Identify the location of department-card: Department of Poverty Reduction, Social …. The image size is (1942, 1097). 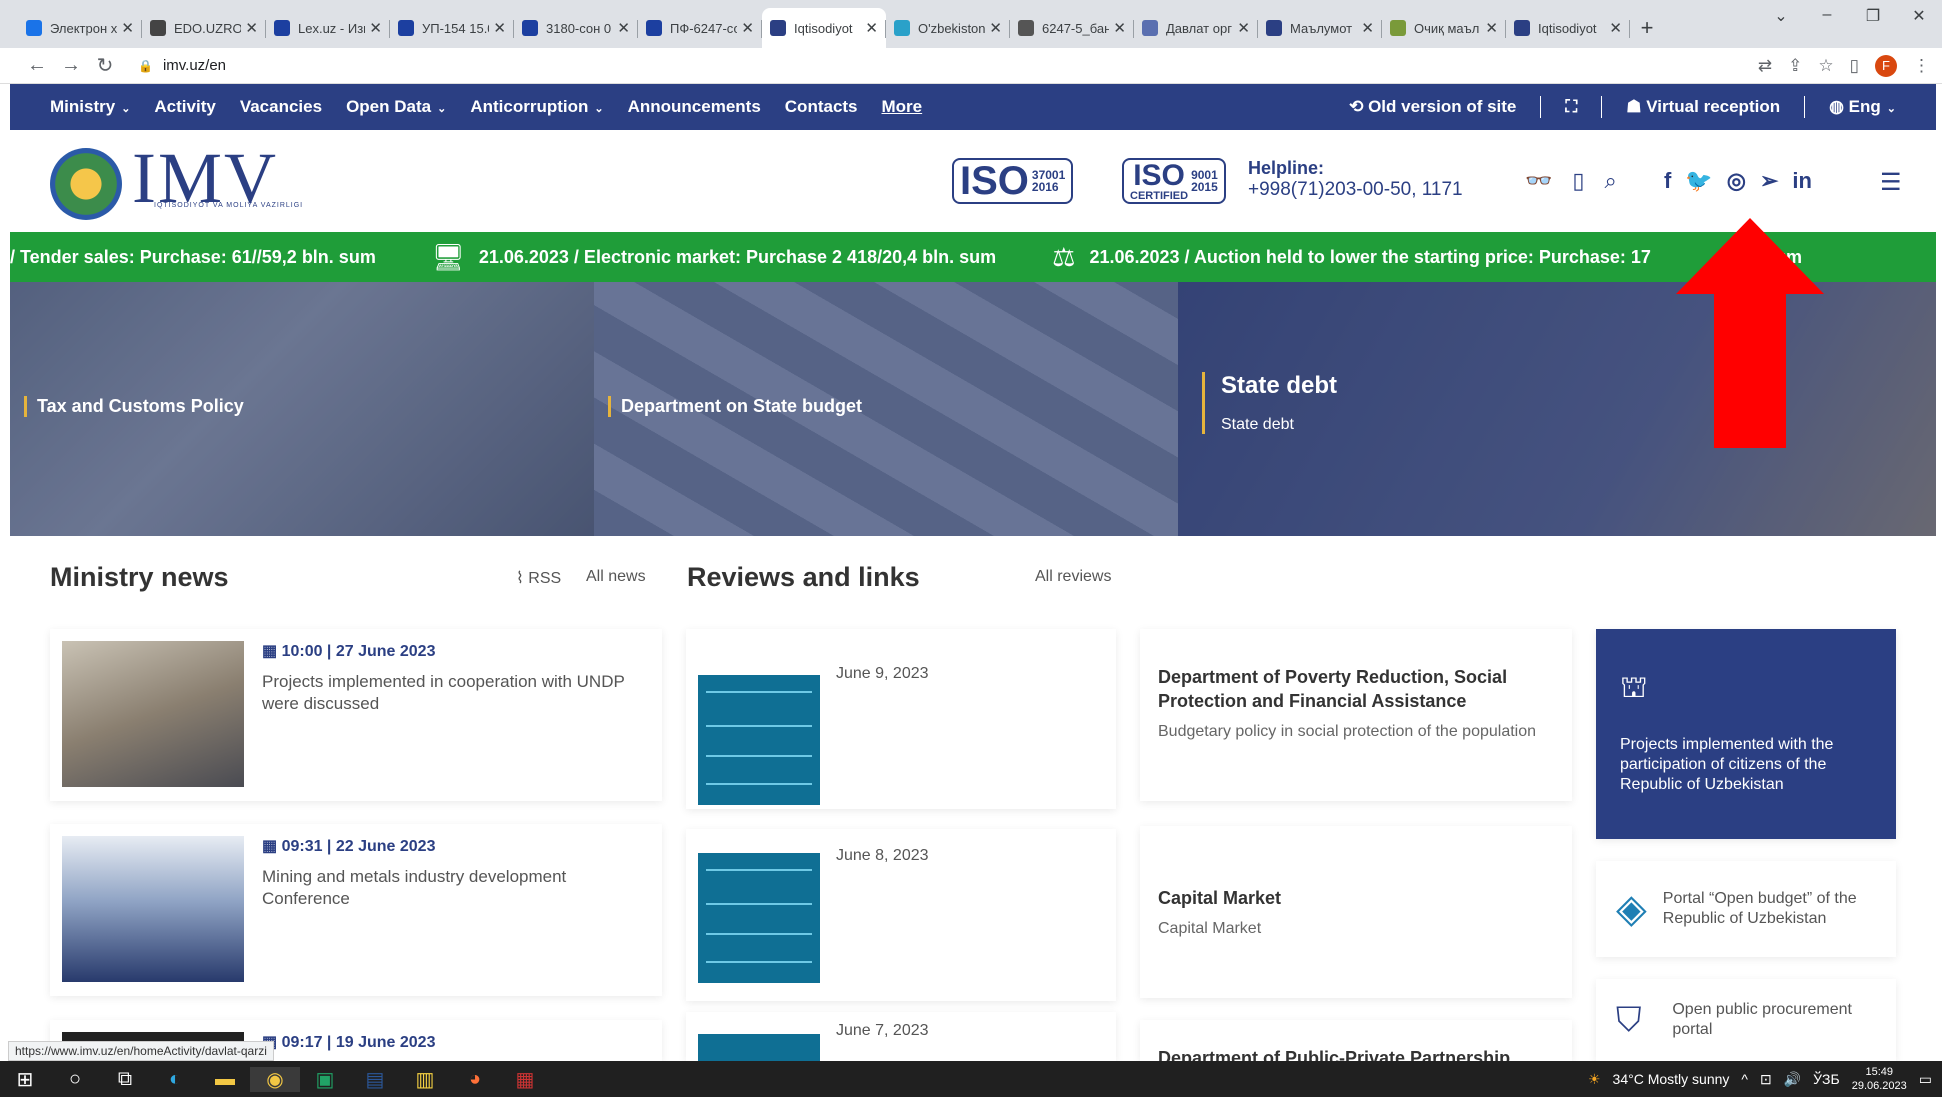
(1356, 715).